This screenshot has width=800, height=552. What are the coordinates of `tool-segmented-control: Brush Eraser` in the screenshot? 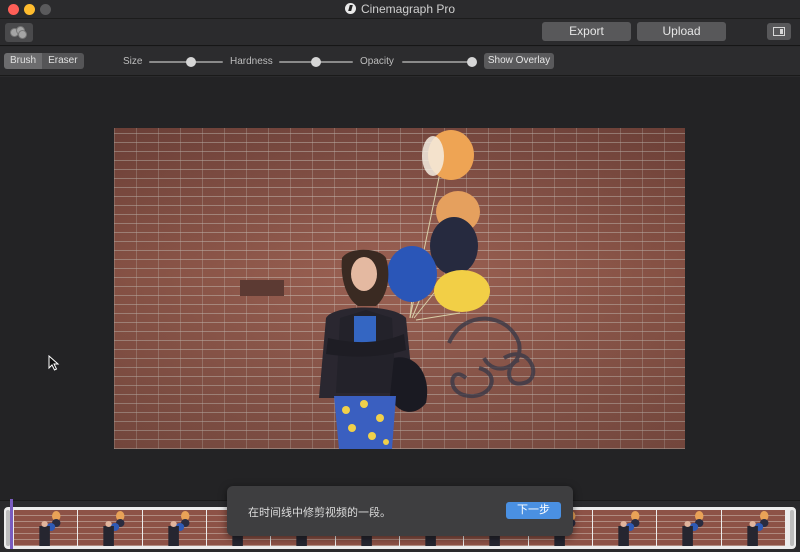 It's located at (44, 61).